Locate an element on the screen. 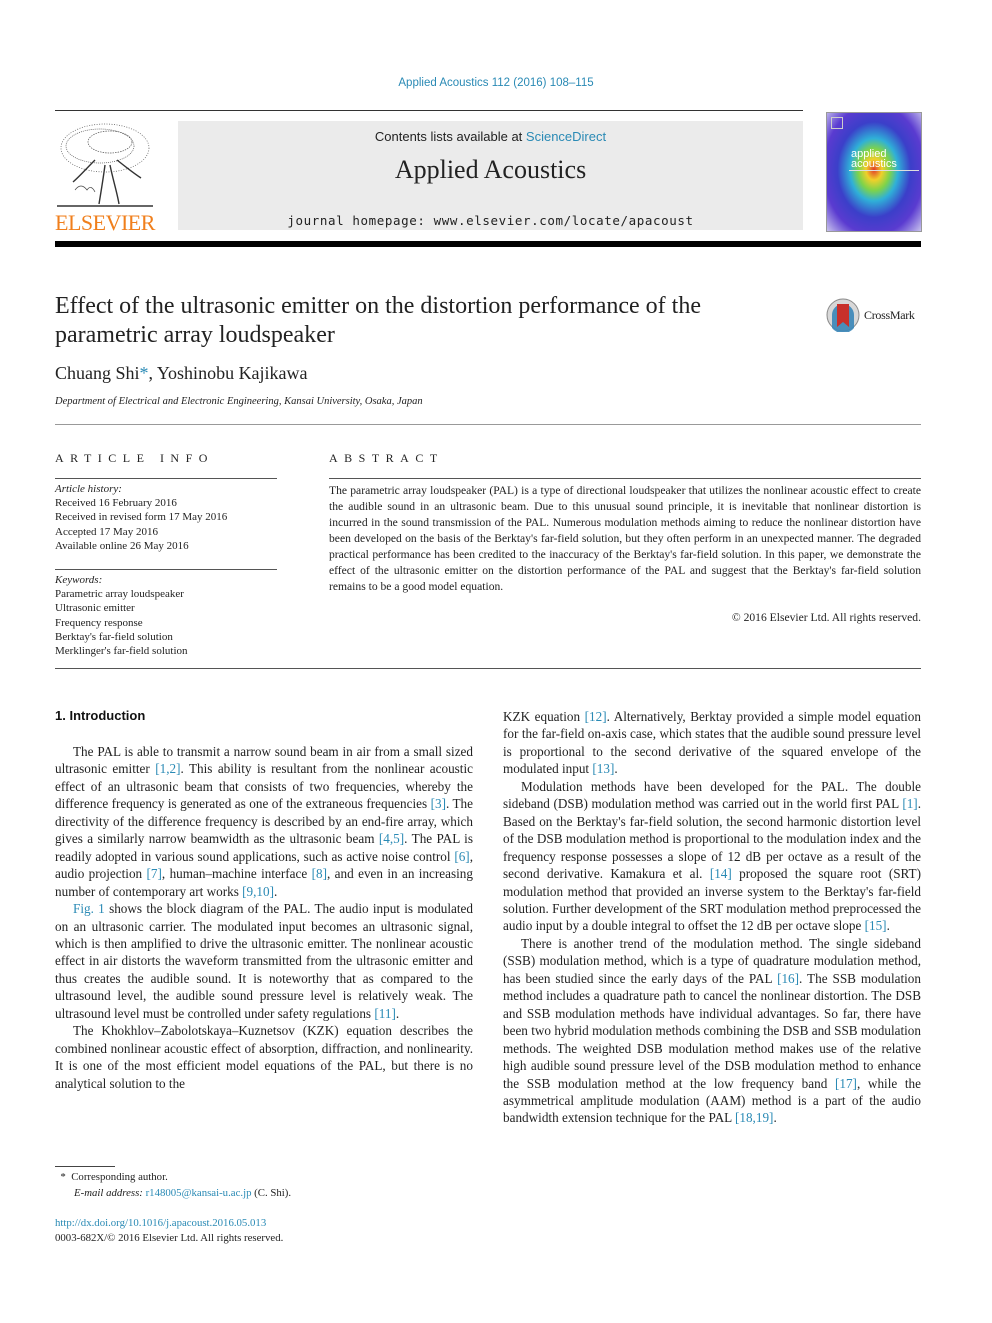 The image size is (992, 1323). author-name: Chuang Shi is located at coordinates (97, 373).